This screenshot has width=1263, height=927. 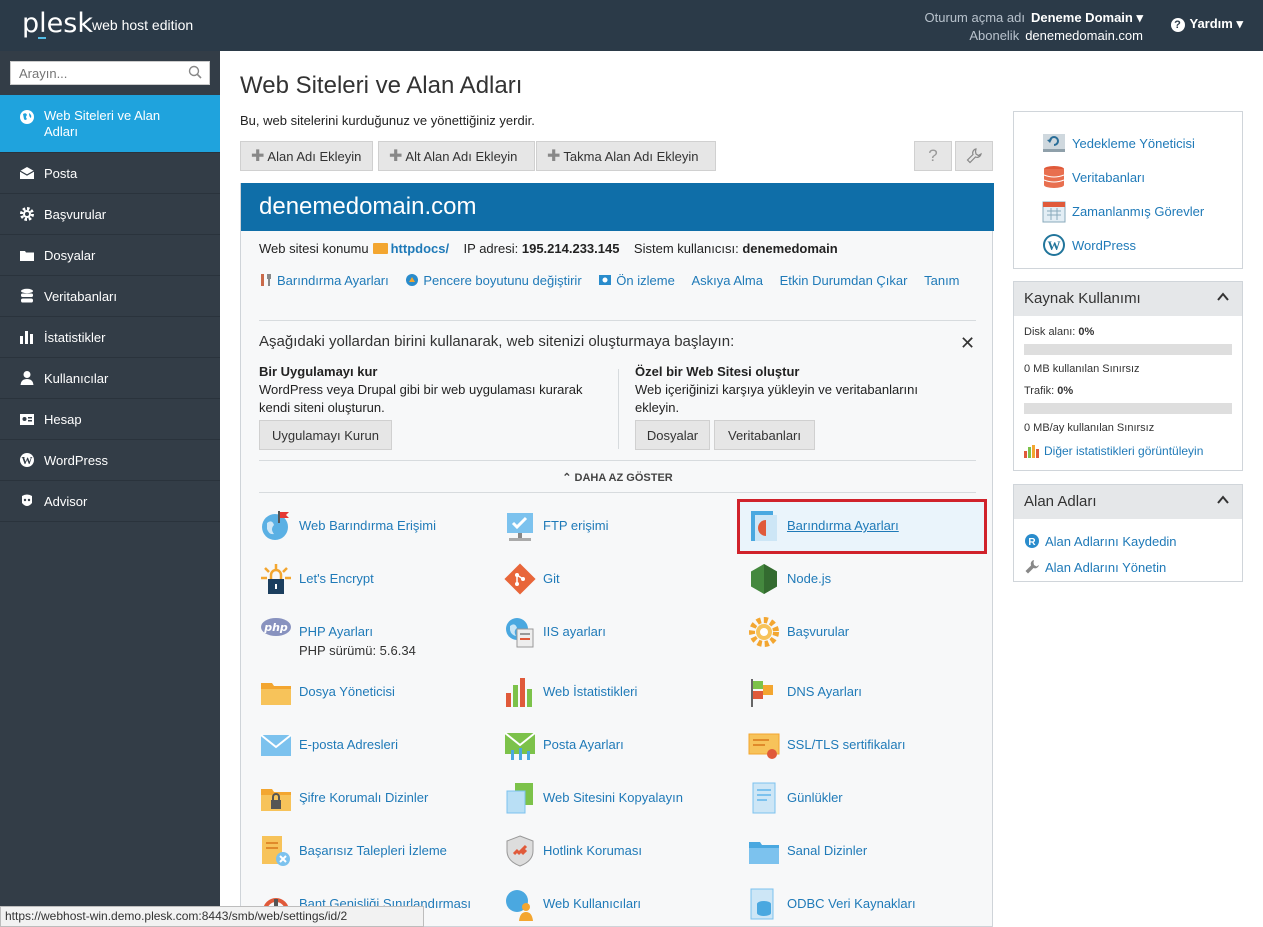 I want to click on web-statistics-icon, so click(x=519, y=692).